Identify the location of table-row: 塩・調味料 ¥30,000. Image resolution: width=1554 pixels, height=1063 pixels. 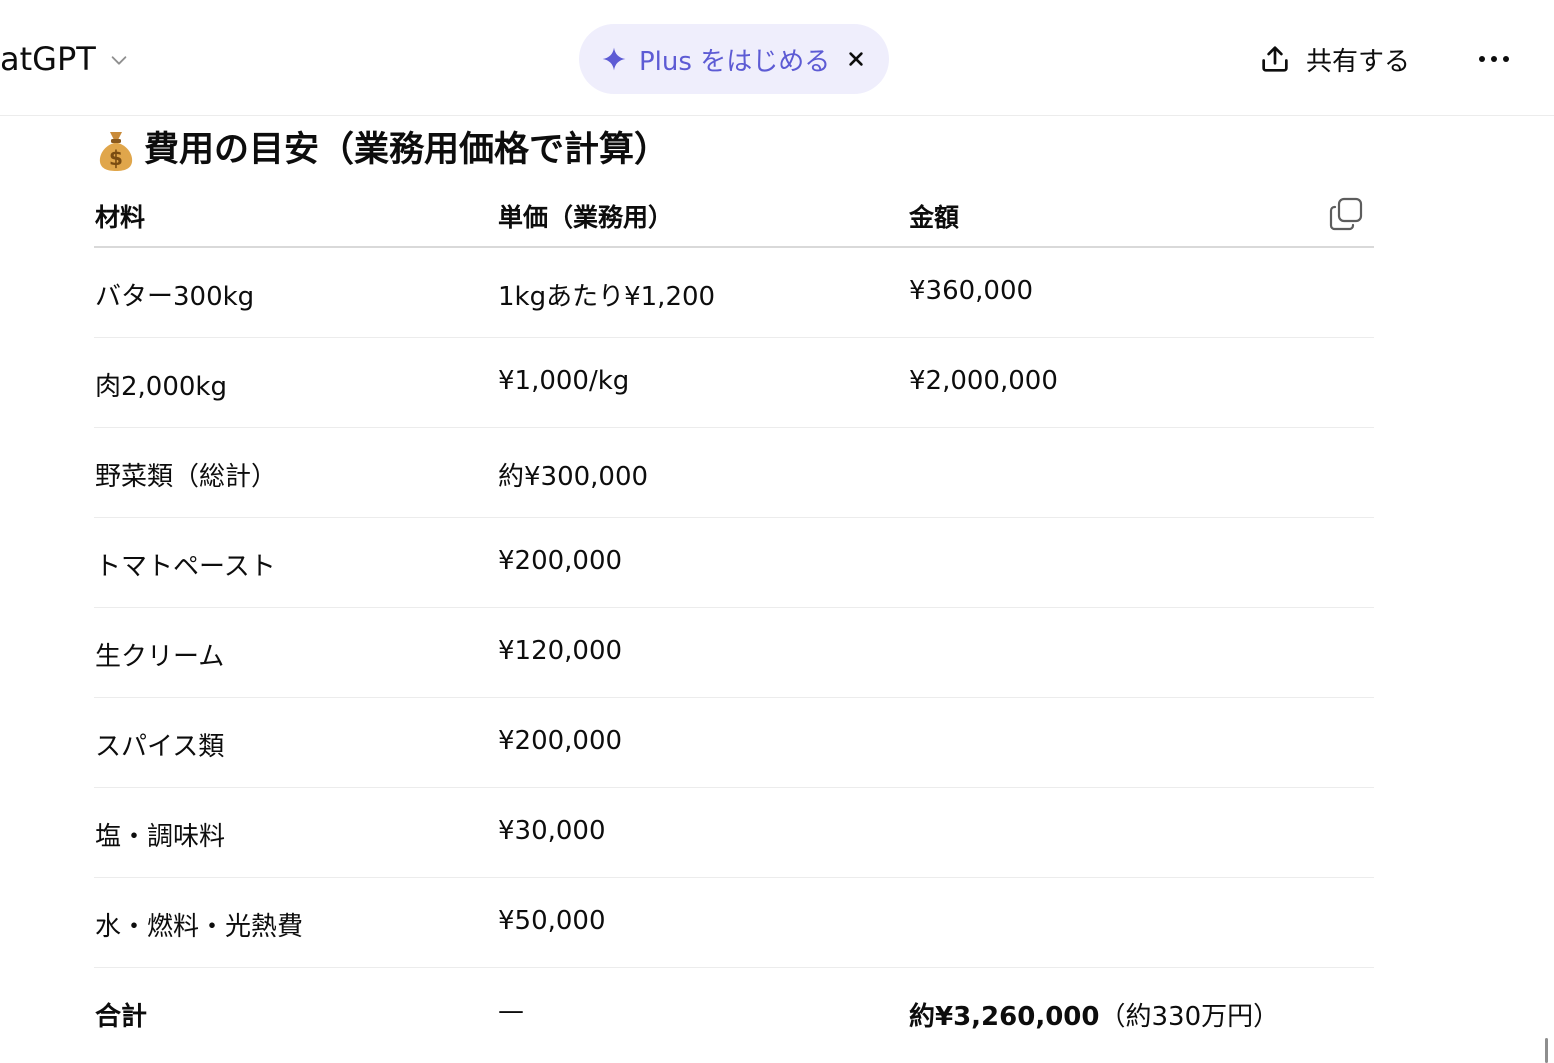
(734, 833).